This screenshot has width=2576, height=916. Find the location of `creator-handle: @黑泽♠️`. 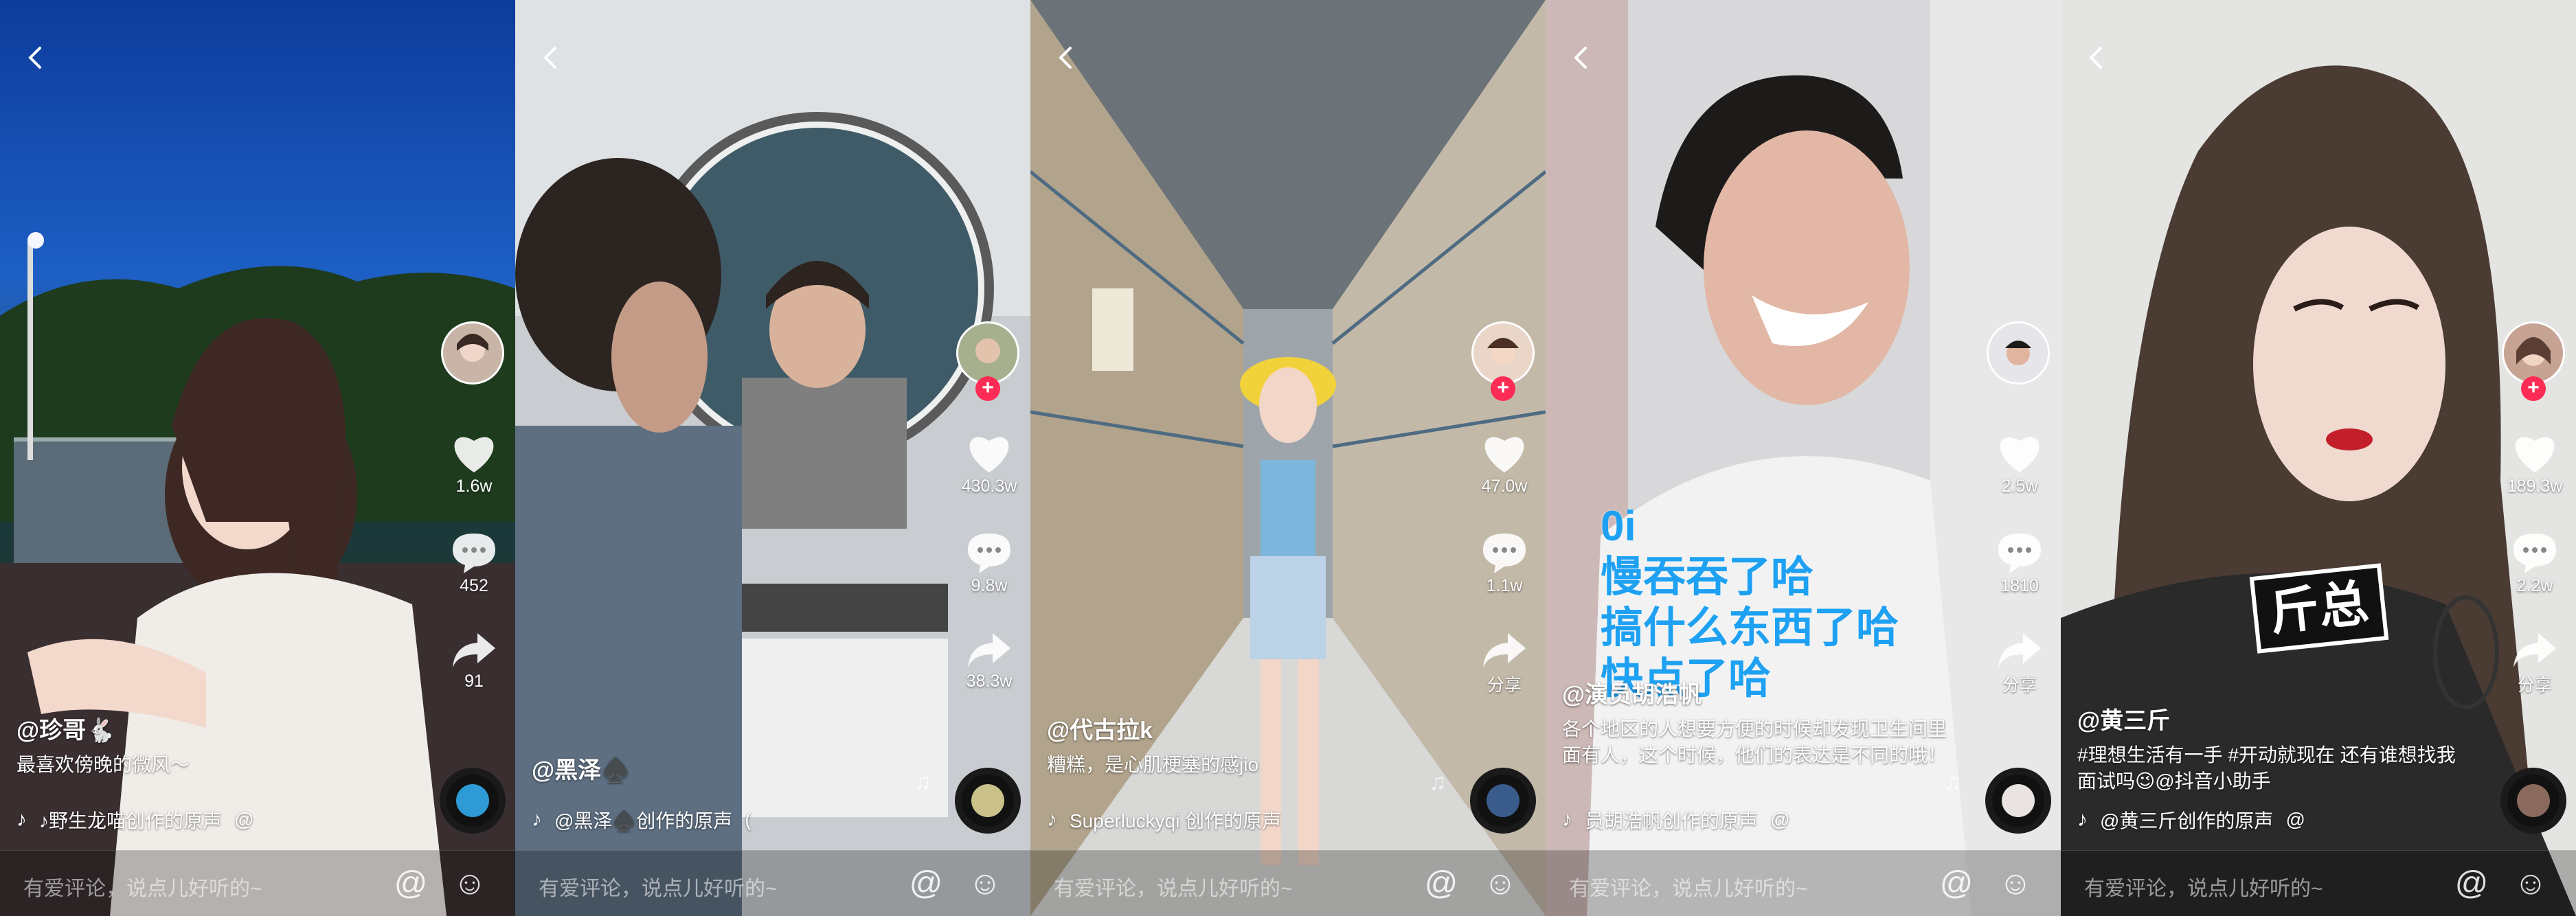

creator-handle: @黑泽♠️ is located at coordinates (724, 768).